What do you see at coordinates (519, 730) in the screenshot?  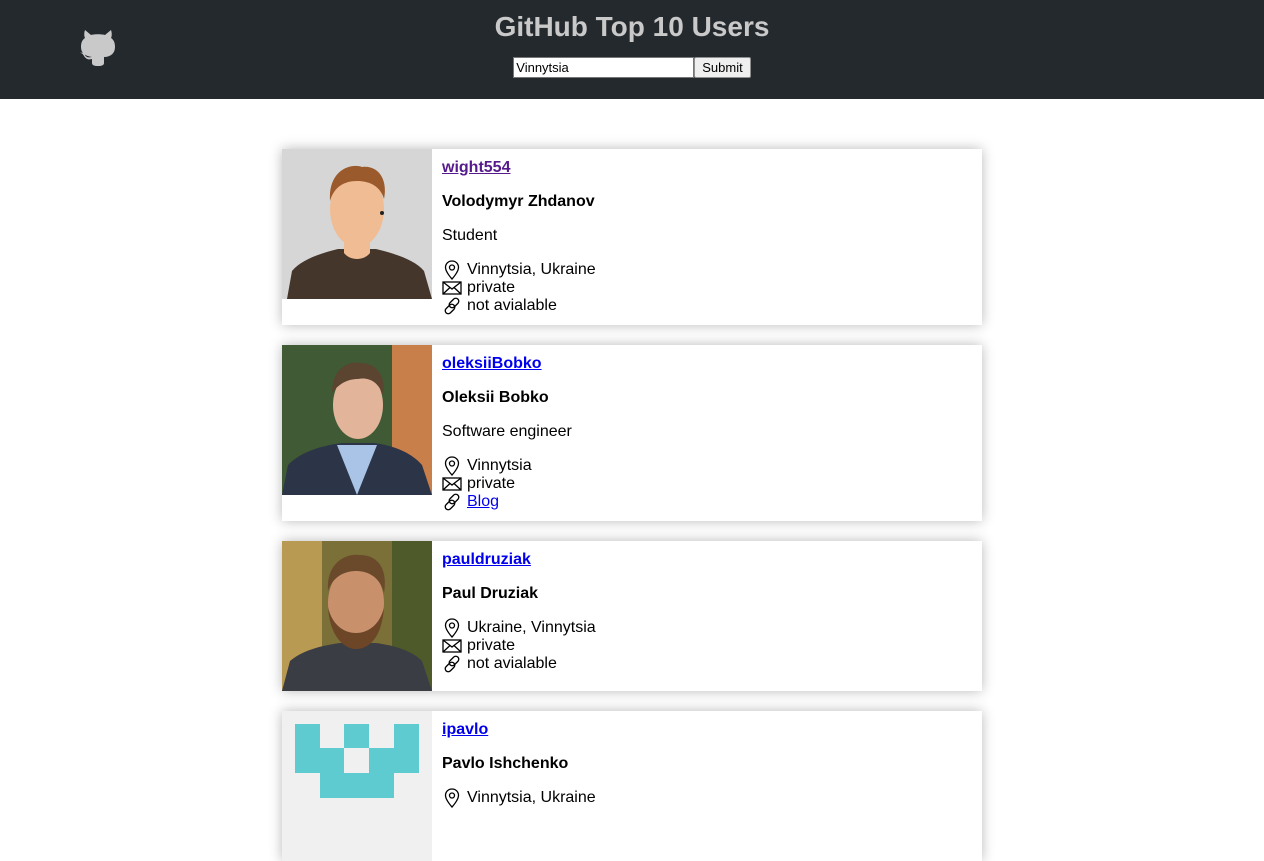 I see `user-login-link: ipavlo` at bounding box center [519, 730].